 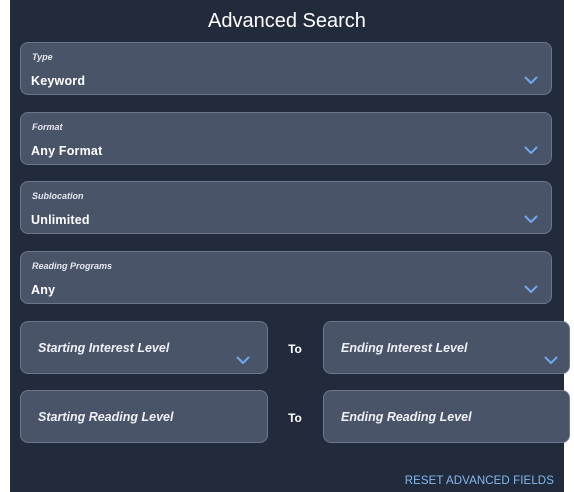 What do you see at coordinates (67, 151) in the screenshot?
I see `format-value: Any Format` at bounding box center [67, 151].